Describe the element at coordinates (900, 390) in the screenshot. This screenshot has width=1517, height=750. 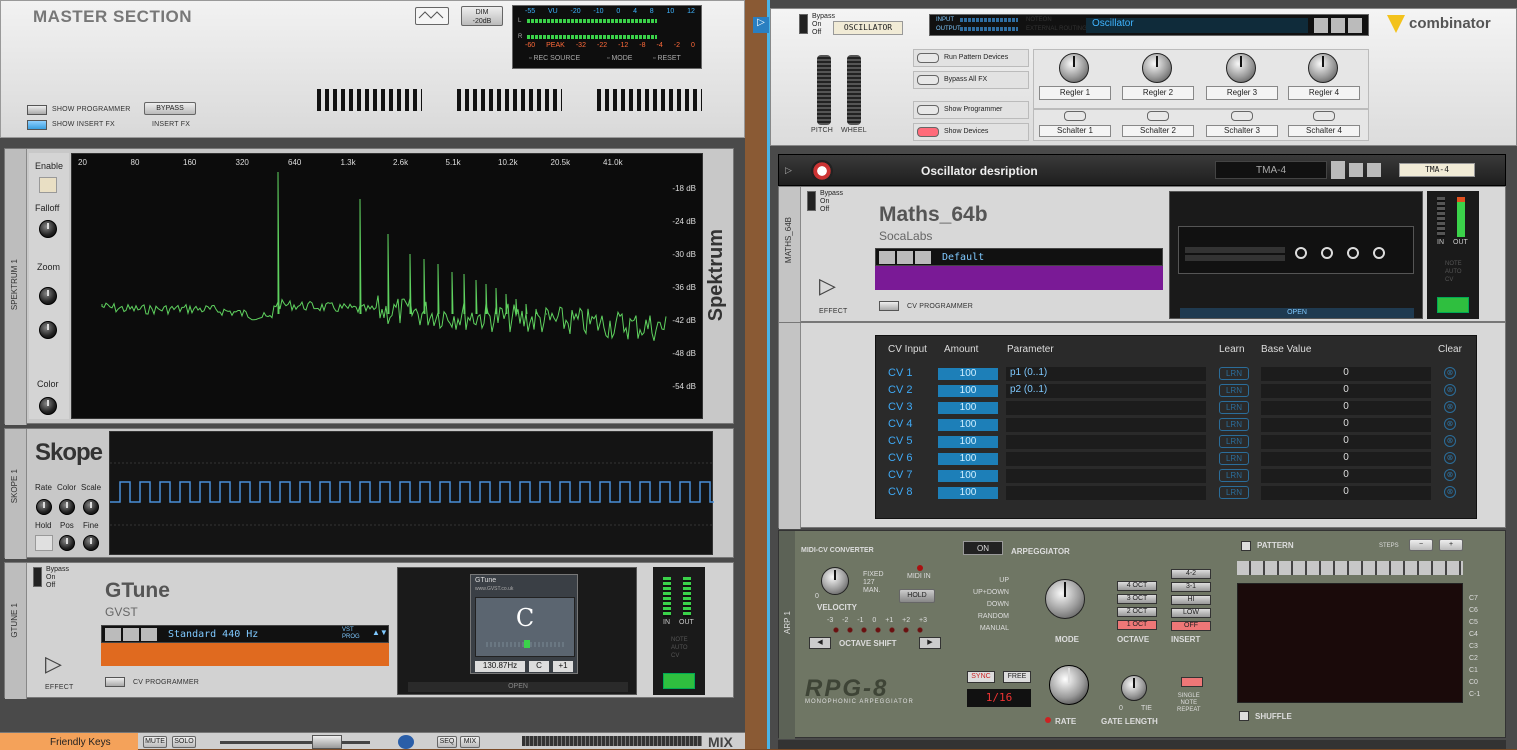
I see `cv-input-label: CV 2` at that location.